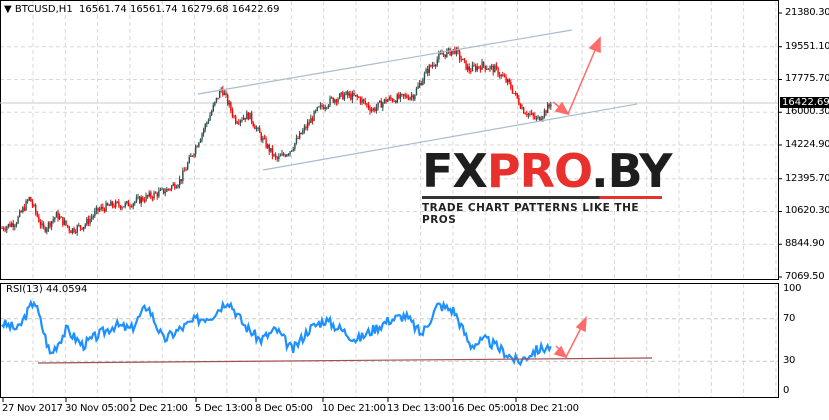 Image resolution: width=829 pixels, height=420 pixels. What do you see at coordinates (805, 244) in the screenshot?
I see `price-tick-label: 8844.90` at bounding box center [805, 244].